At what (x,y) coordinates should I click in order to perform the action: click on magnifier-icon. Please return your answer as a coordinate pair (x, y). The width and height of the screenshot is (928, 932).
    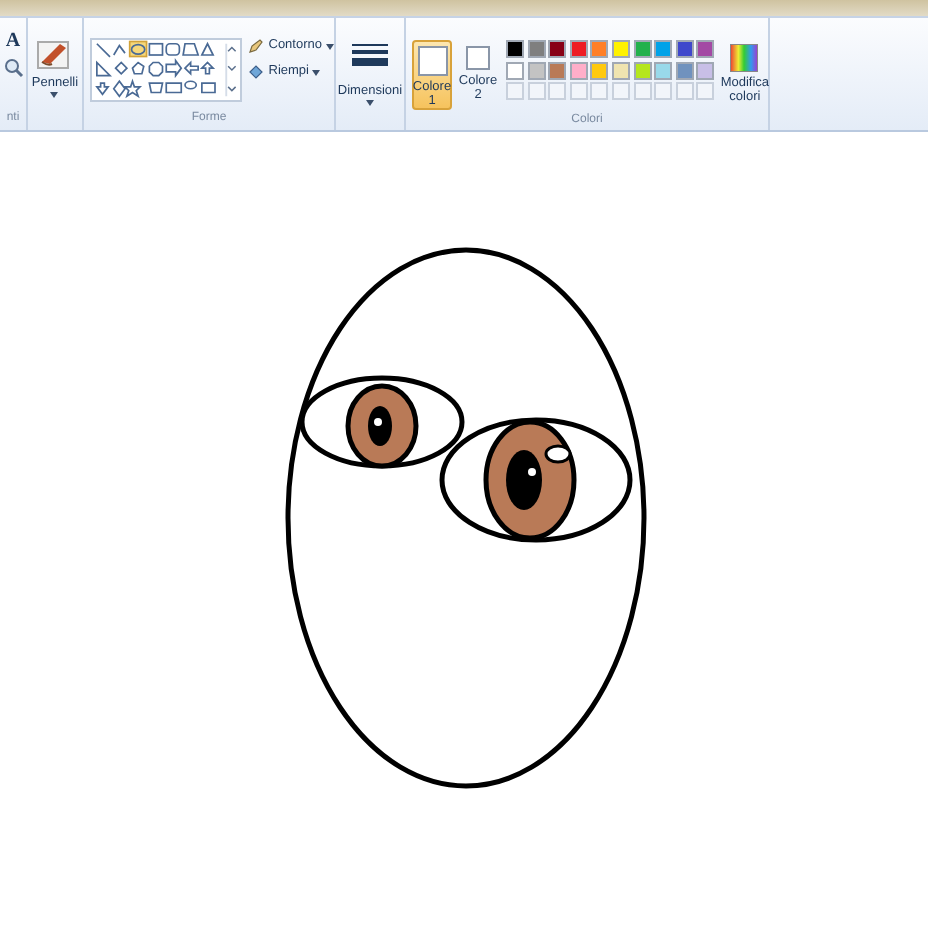
    Looking at the image, I should click on (13, 68).